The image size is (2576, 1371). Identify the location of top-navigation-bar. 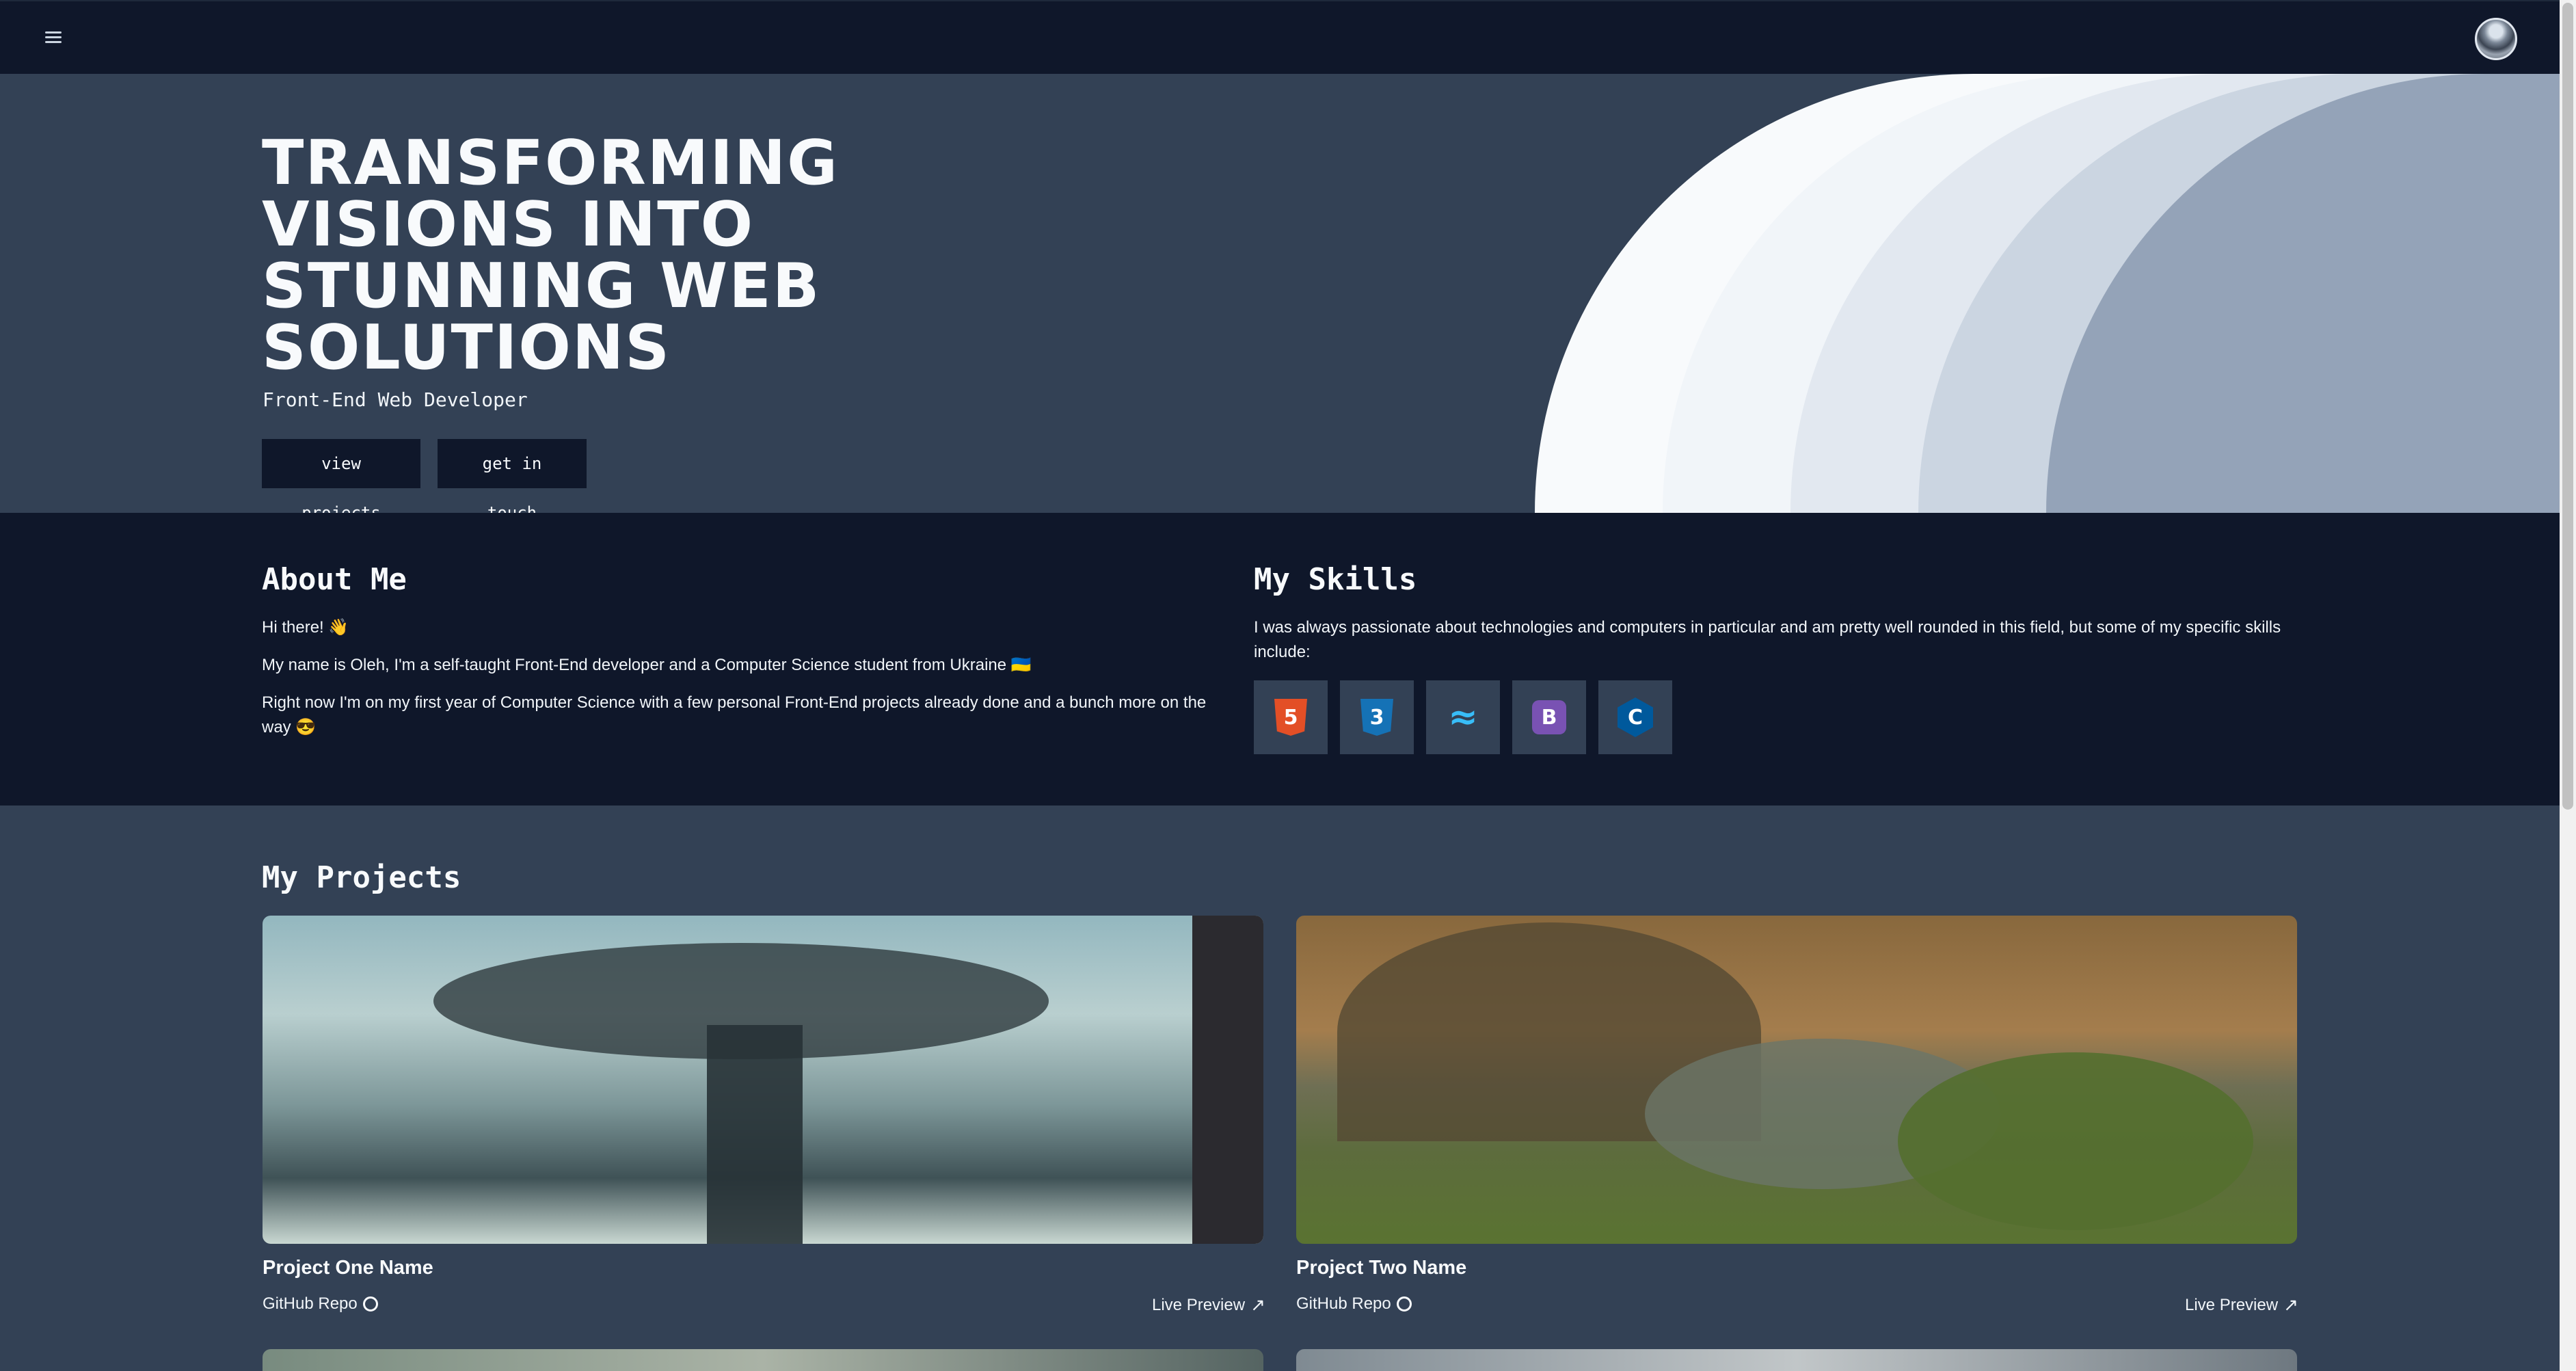
(1280, 37).